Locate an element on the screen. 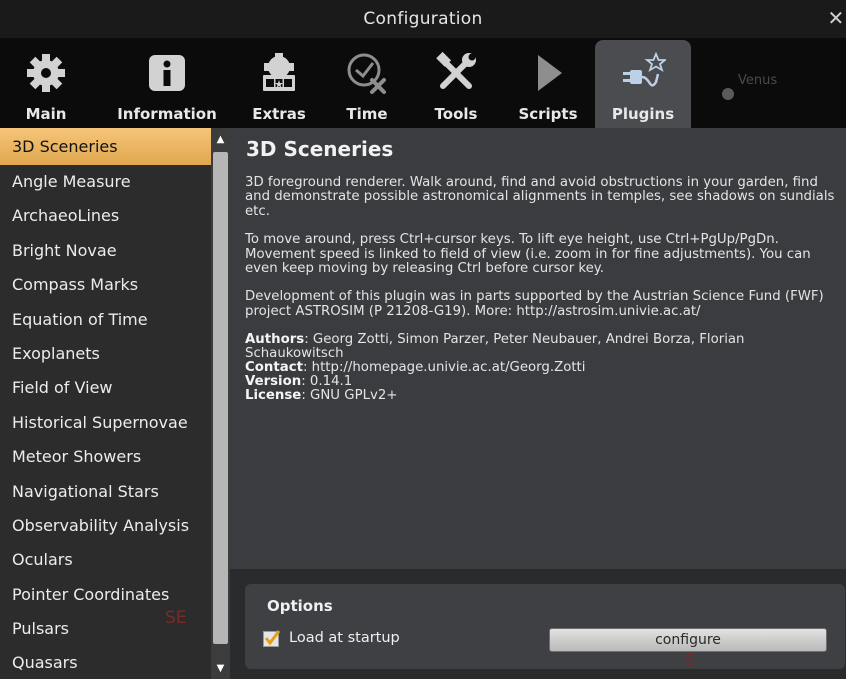 The height and width of the screenshot is (679, 846). tab-tools-label: Tools is located at coordinates (456, 114).